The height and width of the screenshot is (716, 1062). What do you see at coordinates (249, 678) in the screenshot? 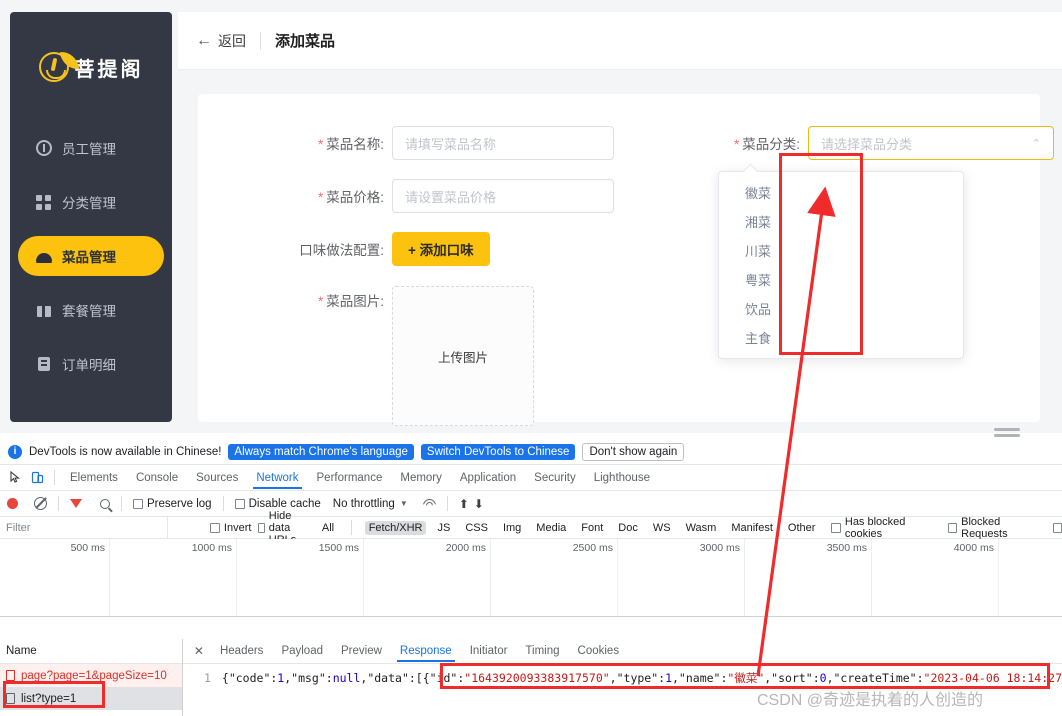
I see `json-token: {"code":` at bounding box center [249, 678].